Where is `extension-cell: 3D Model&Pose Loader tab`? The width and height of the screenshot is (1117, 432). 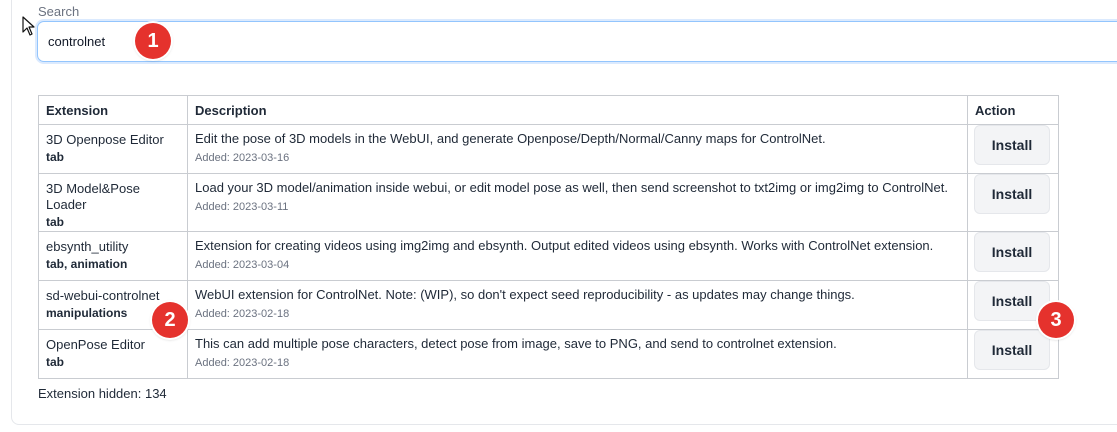
extension-cell: 3D Model&Pose Loader tab is located at coordinates (113, 202).